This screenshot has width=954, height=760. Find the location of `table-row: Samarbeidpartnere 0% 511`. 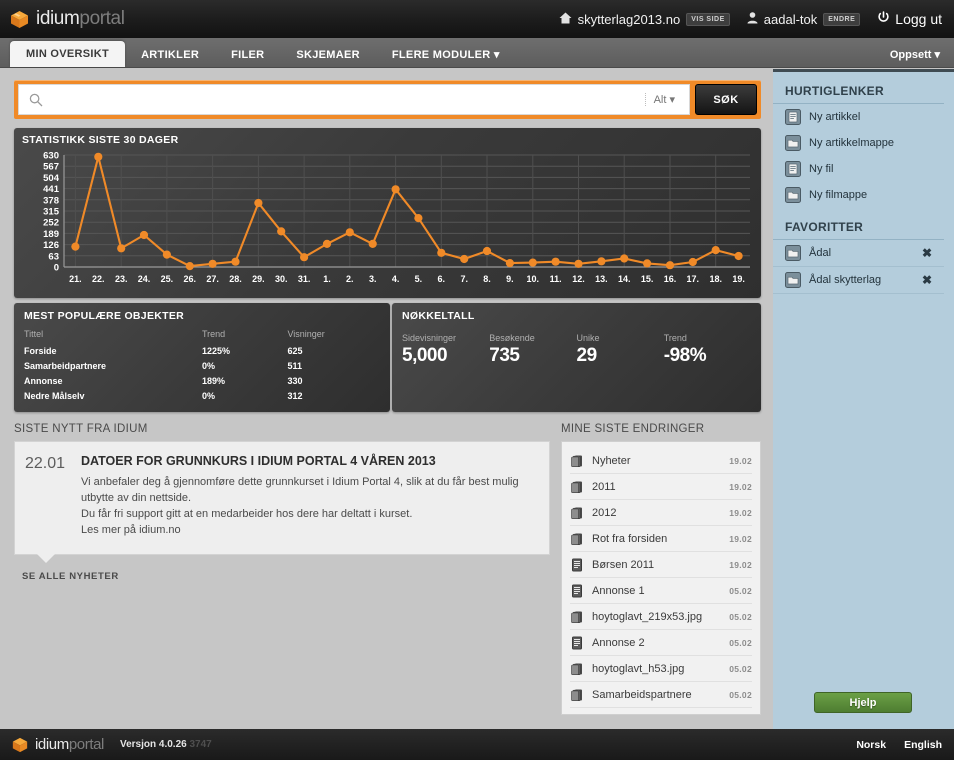

table-row: Samarbeidpartnere 0% 511 is located at coordinates (202, 365).